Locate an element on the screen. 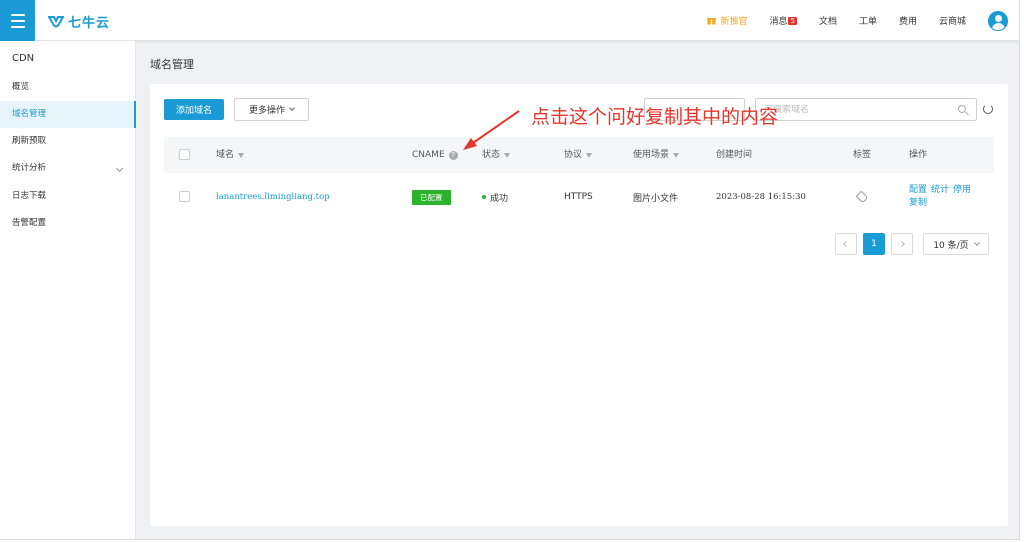 This screenshot has width=1024, height=542. logo: 七牛云 is located at coordinates (79, 21).